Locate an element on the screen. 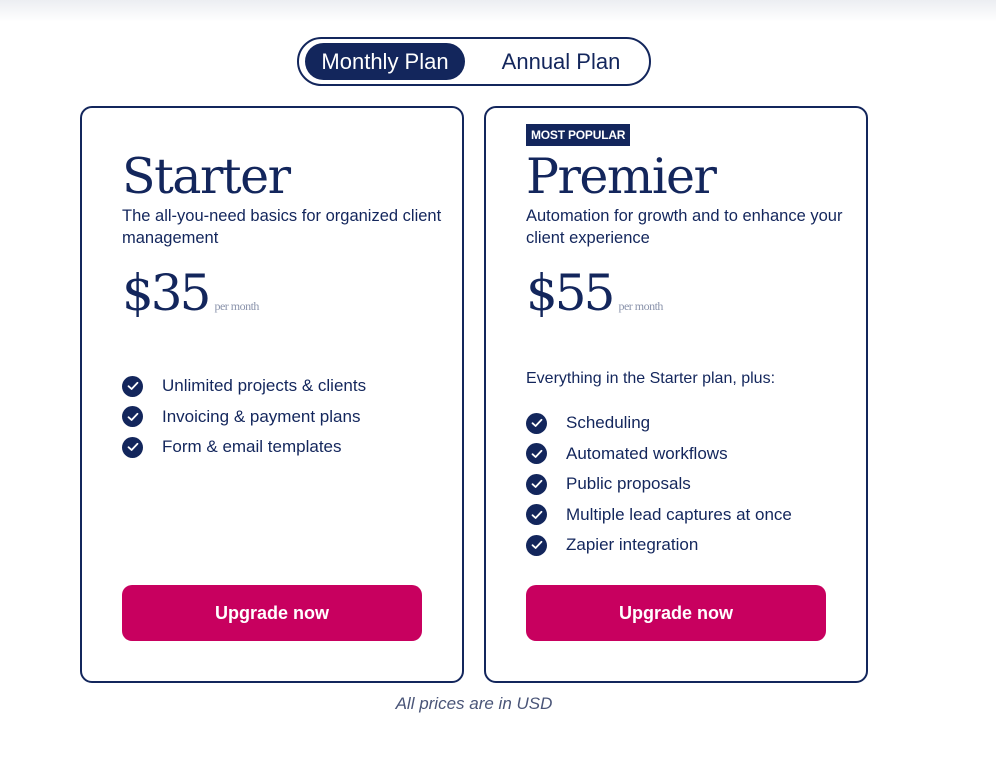 The image size is (996, 780). feature-item: Form & email templates is located at coordinates (244, 447).